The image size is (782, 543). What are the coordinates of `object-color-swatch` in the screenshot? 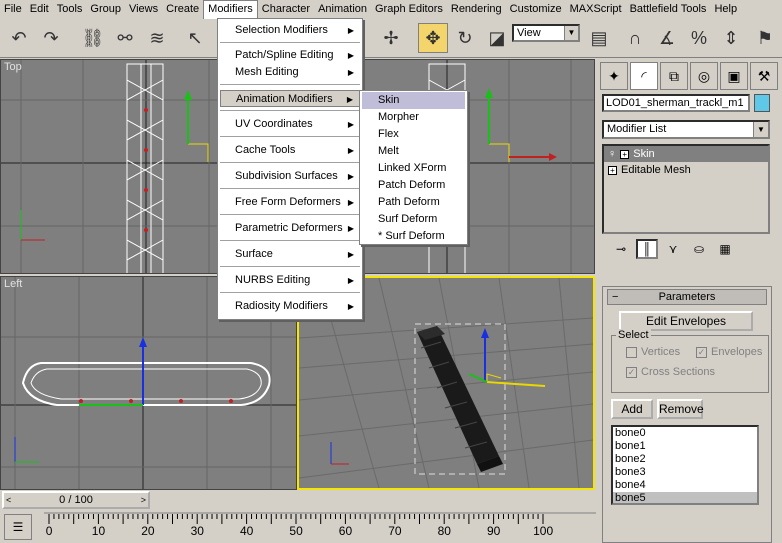 It's located at (762, 103).